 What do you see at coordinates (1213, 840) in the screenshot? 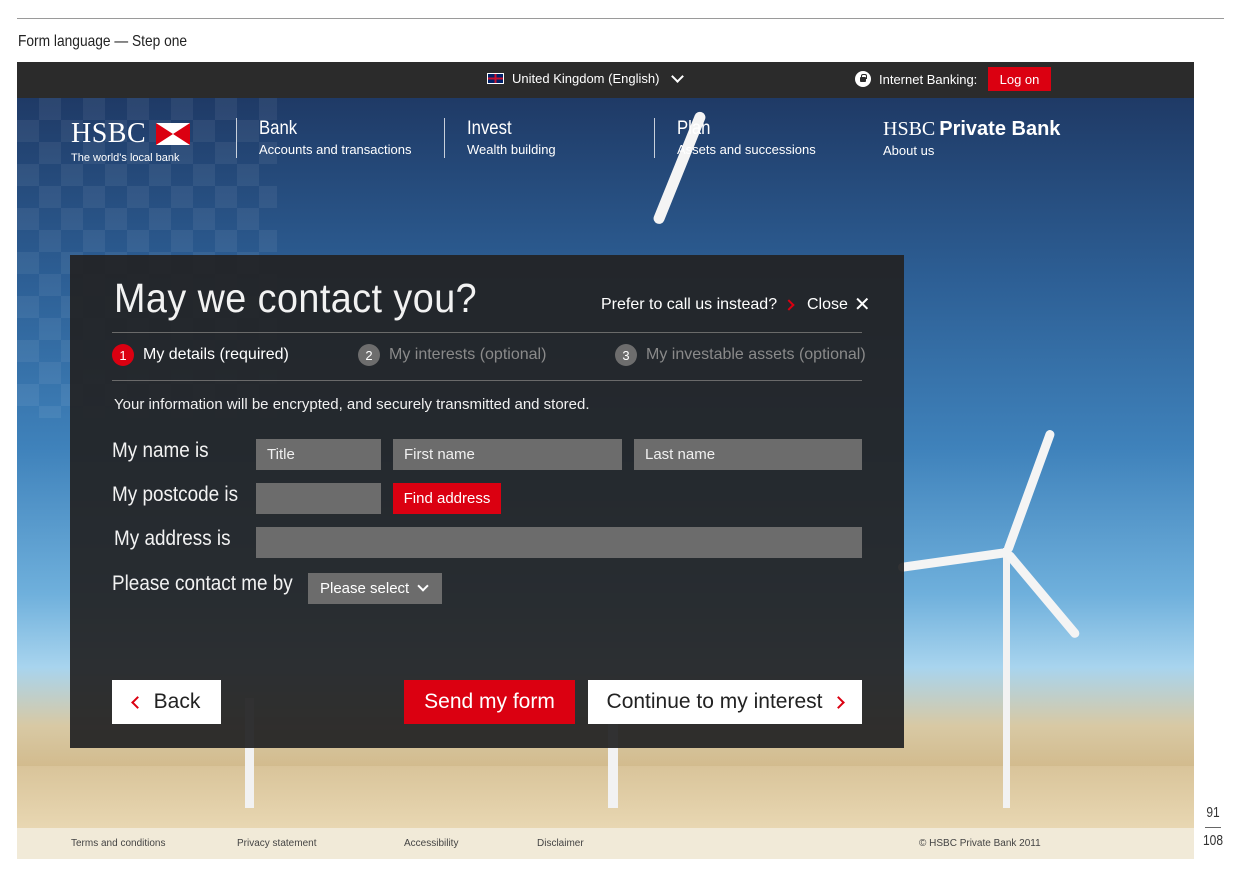
I see `page-total: 108` at bounding box center [1213, 840].